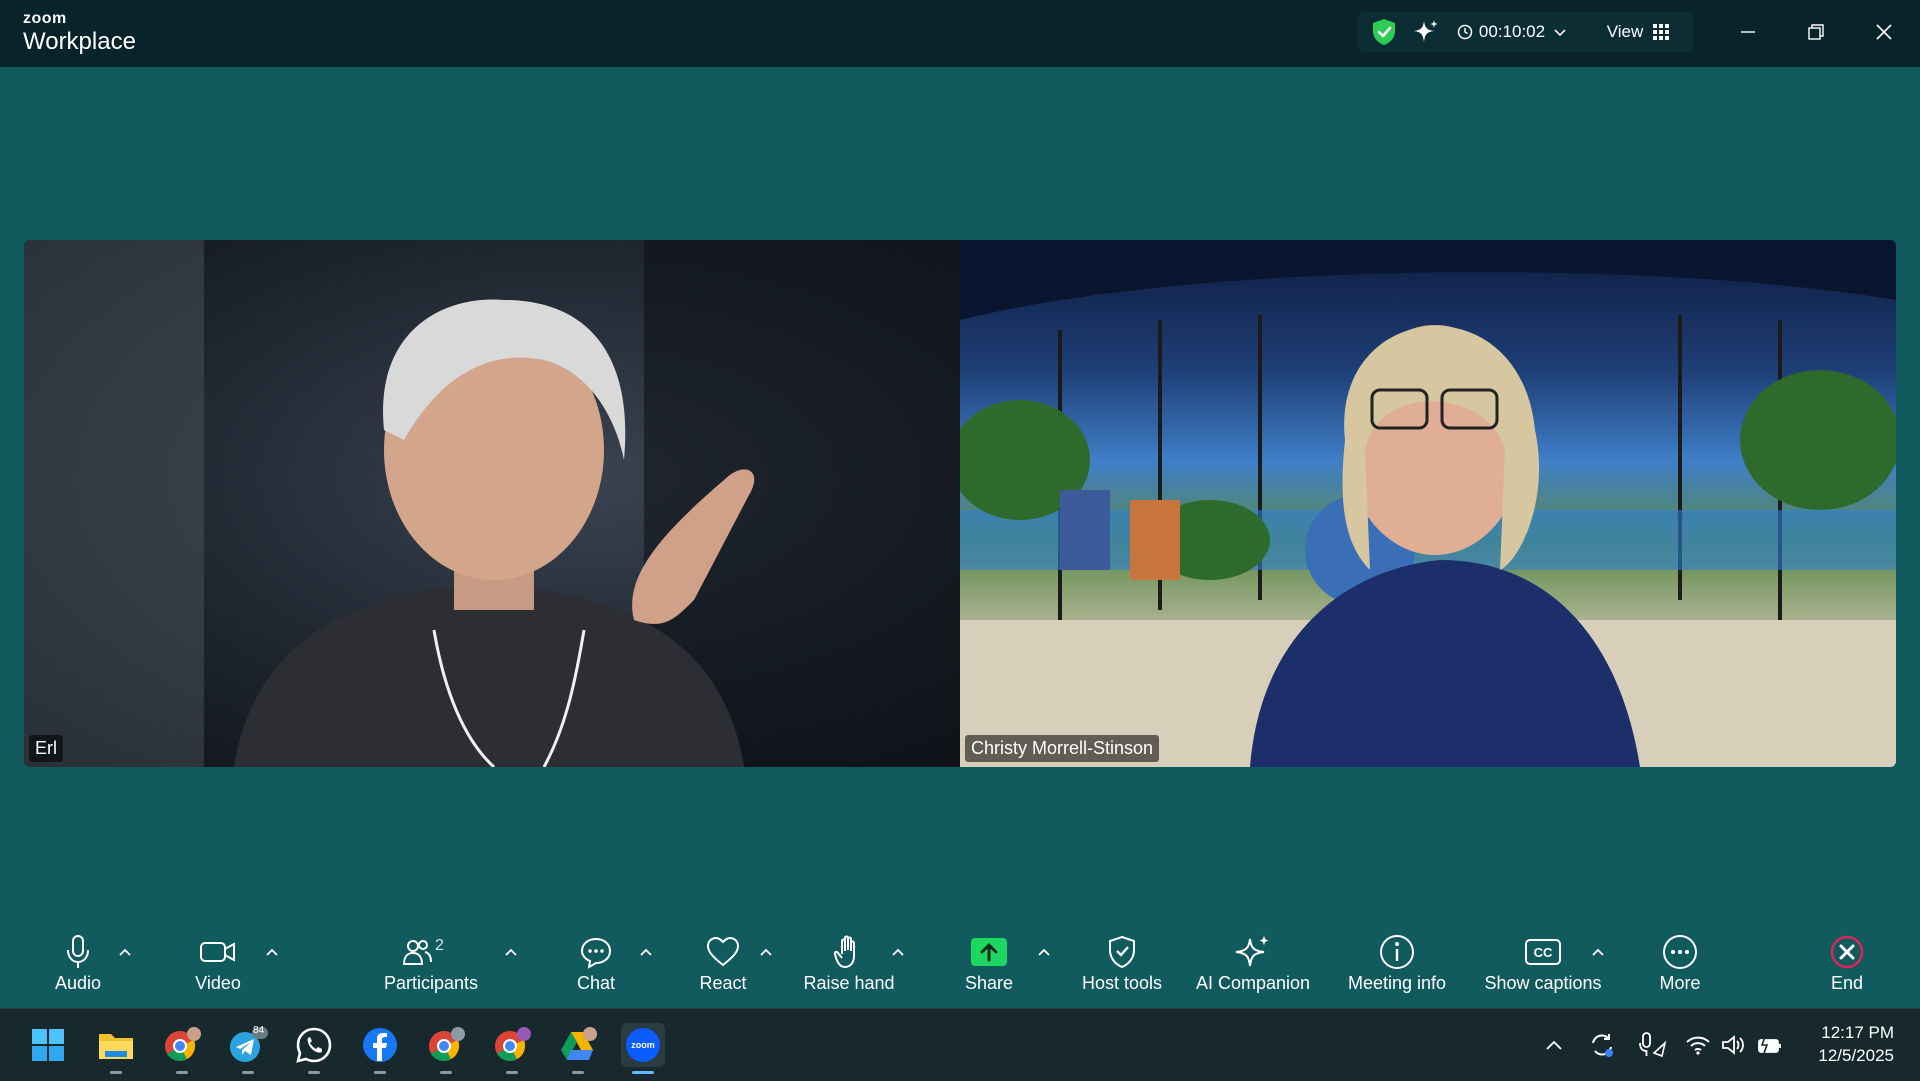  Describe the element at coordinates (218, 952) in the screenshot. I see `camera-icon` at that location.